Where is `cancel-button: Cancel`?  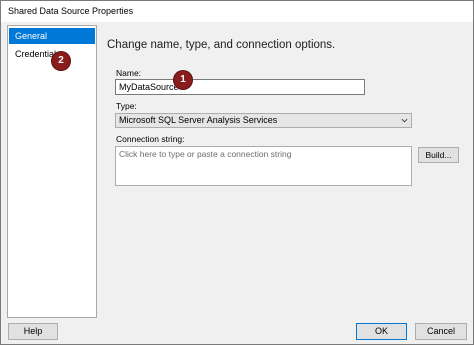 cancel-button: Cancel is located at coordinates (441, 331).